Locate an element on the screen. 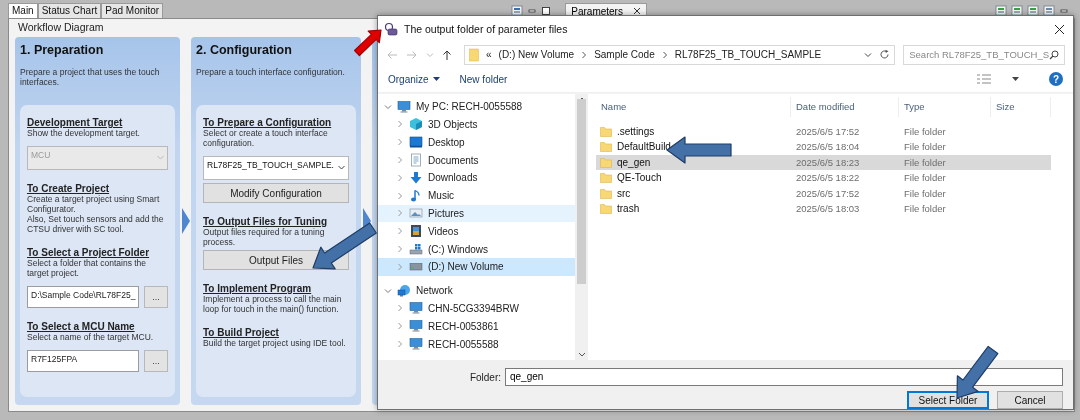 The height and width of the screenshot is (420, 1080). folder-icon is located at coordinates (606, 208).